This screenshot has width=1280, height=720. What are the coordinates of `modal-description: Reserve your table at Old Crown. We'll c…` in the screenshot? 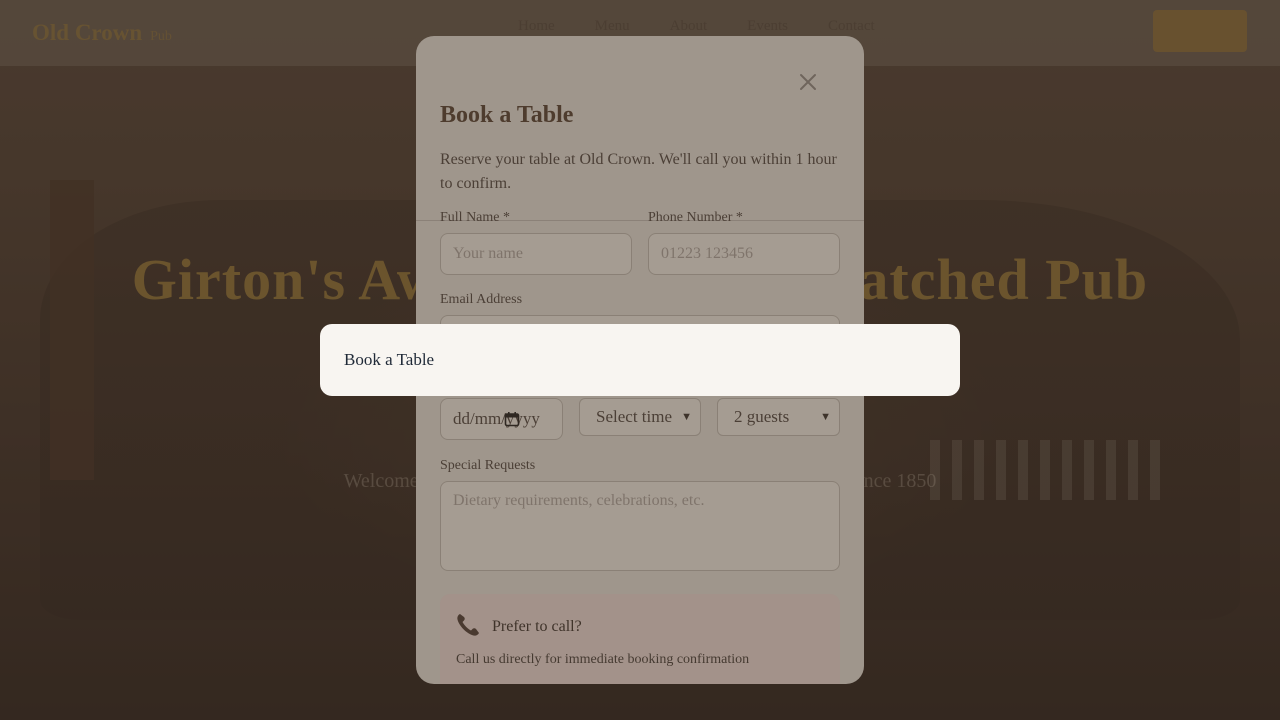 It's located at (638, 171).